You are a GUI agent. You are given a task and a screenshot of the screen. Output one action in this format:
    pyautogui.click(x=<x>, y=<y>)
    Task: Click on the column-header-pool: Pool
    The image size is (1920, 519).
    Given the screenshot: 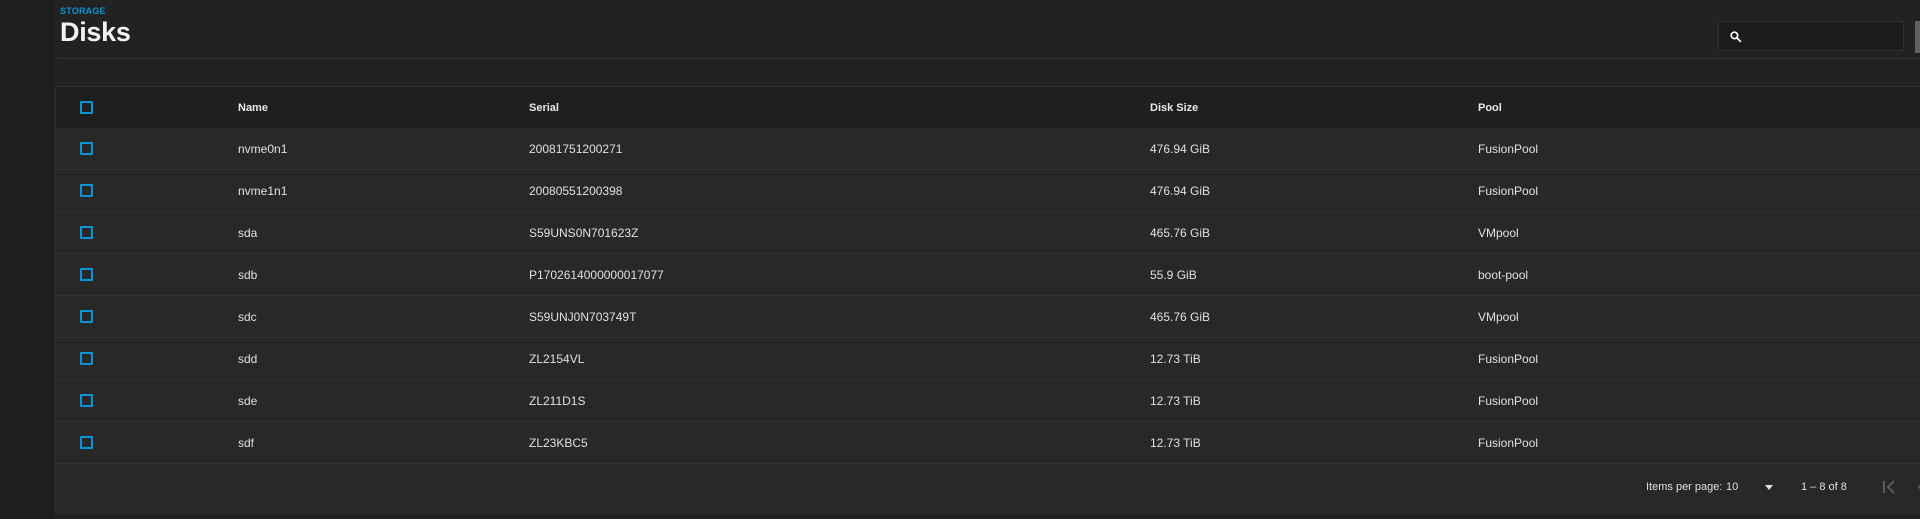 What is the action you would take?
    pyautogui.click(x=1490, y=108)
    